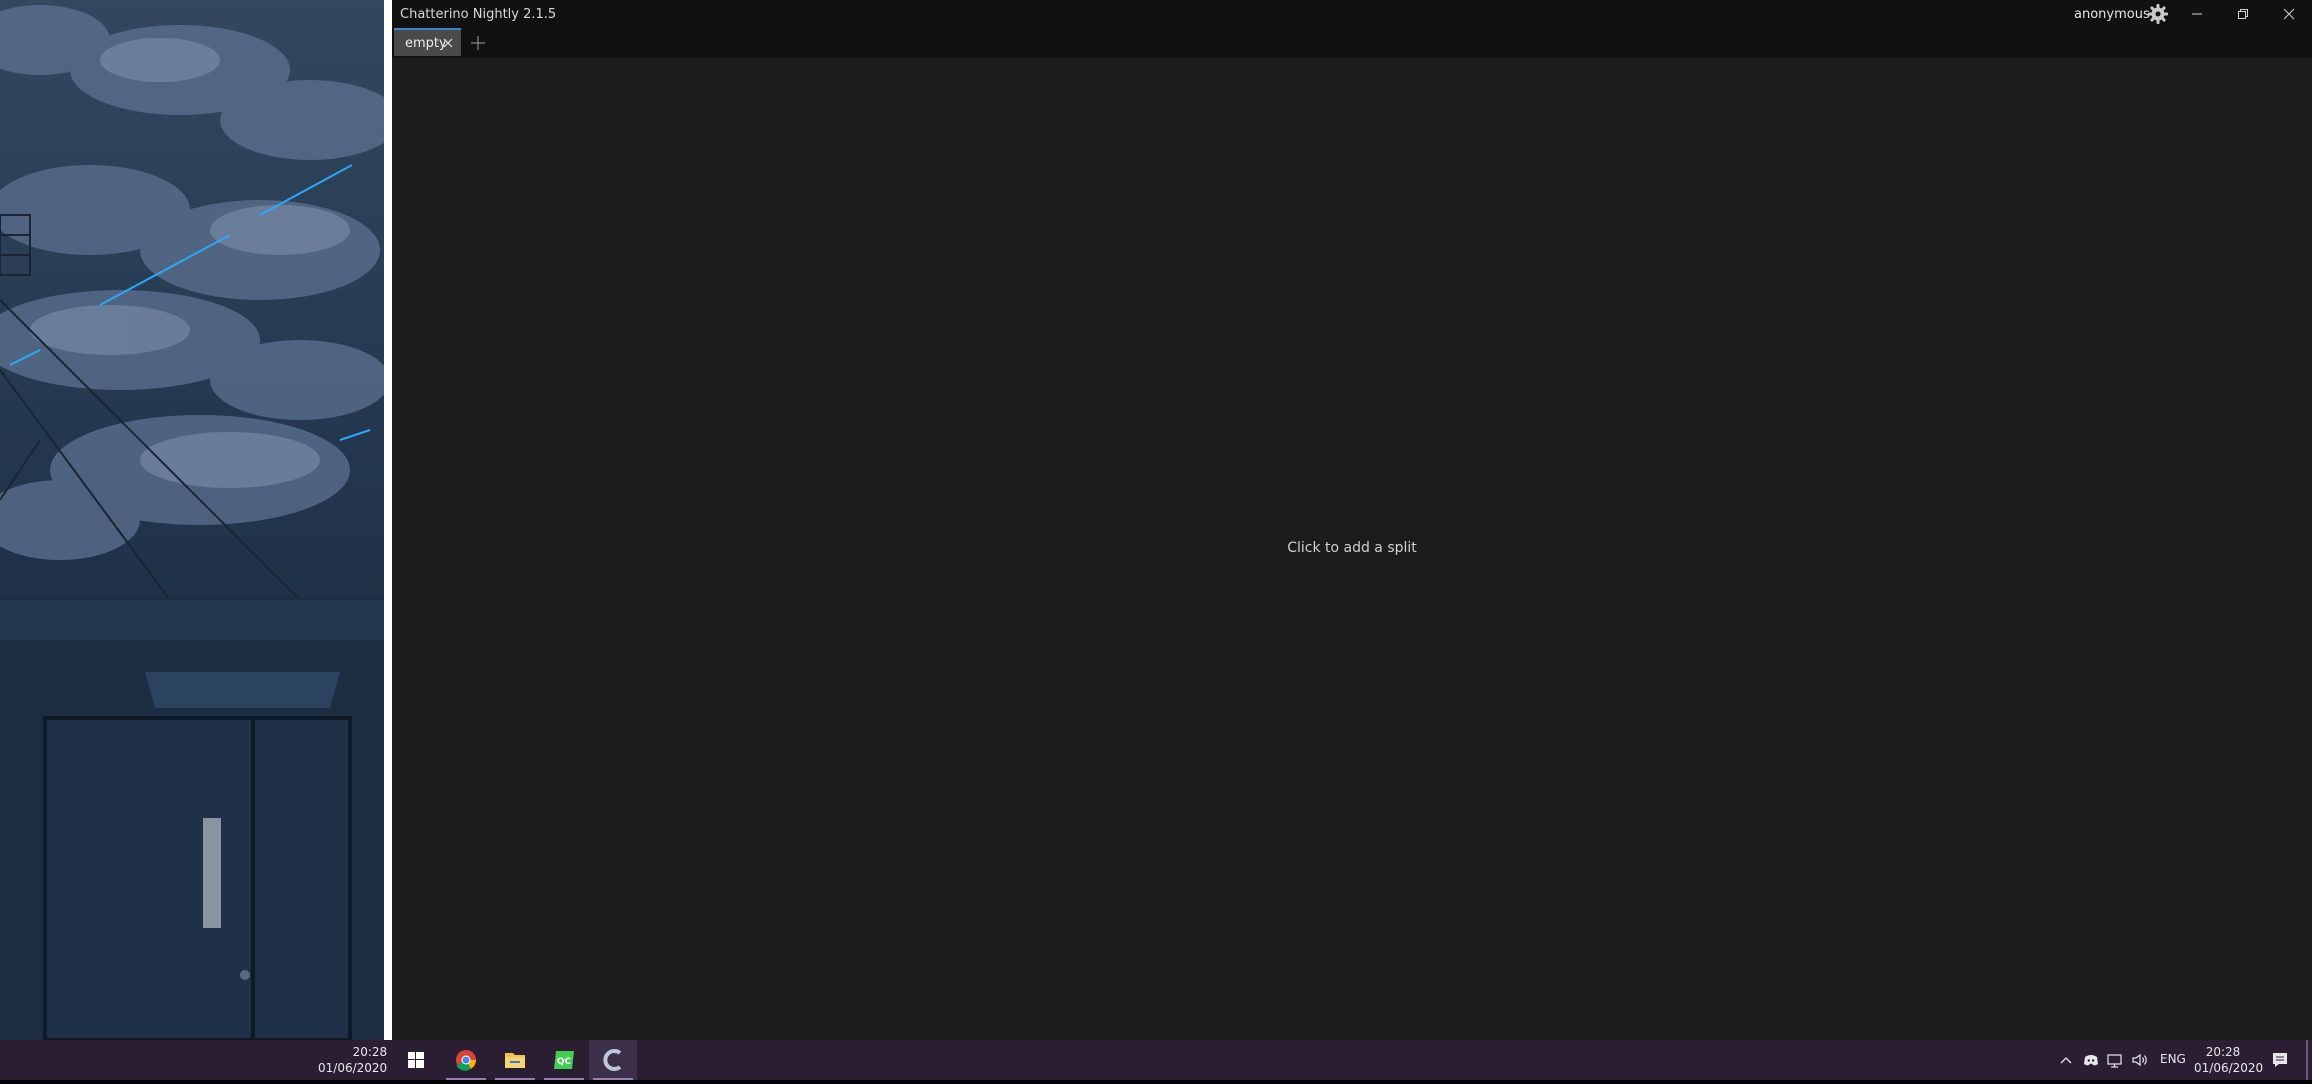 Image resolution: width=2312 pixels, height=1084 pixels. I want to click on chatterino-icon, so click(612, 1060).